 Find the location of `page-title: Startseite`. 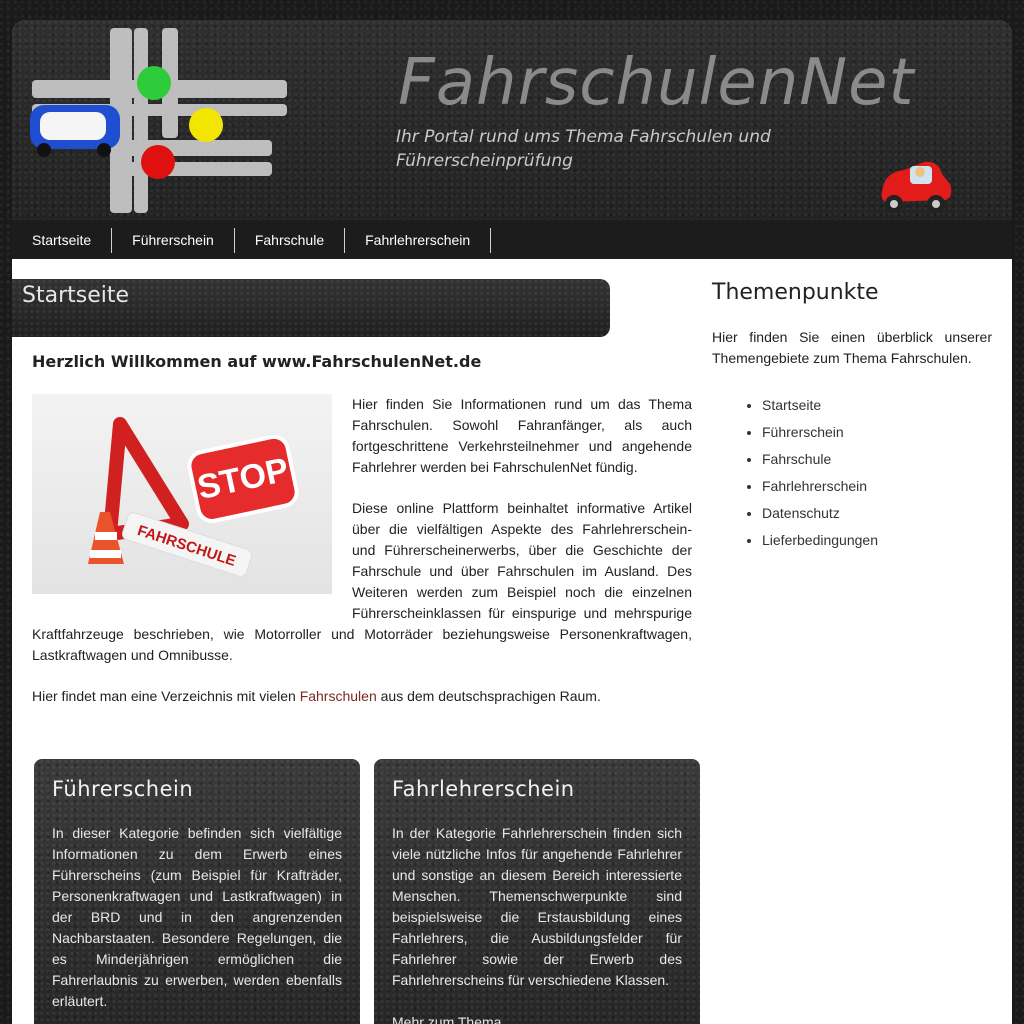

page-title: Startseite is located at coordinates (76, 295).